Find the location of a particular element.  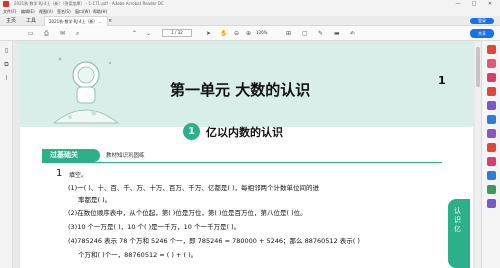

close-window-button: ✕ is located at coordinates (490, 4).